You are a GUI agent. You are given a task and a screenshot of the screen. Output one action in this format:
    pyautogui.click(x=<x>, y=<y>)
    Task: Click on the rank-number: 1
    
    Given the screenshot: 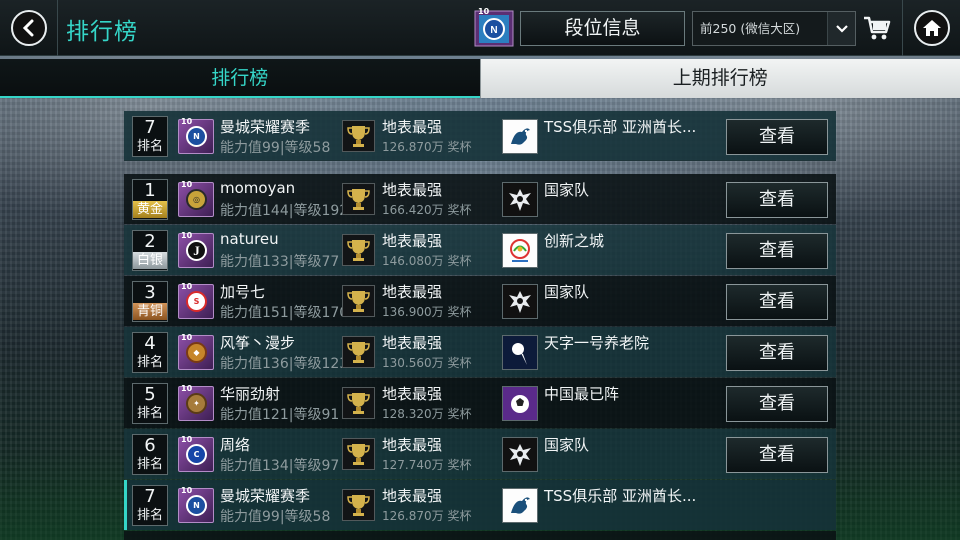 What is the action you would take?
    pyautogui.click(x=150, y=190)
    